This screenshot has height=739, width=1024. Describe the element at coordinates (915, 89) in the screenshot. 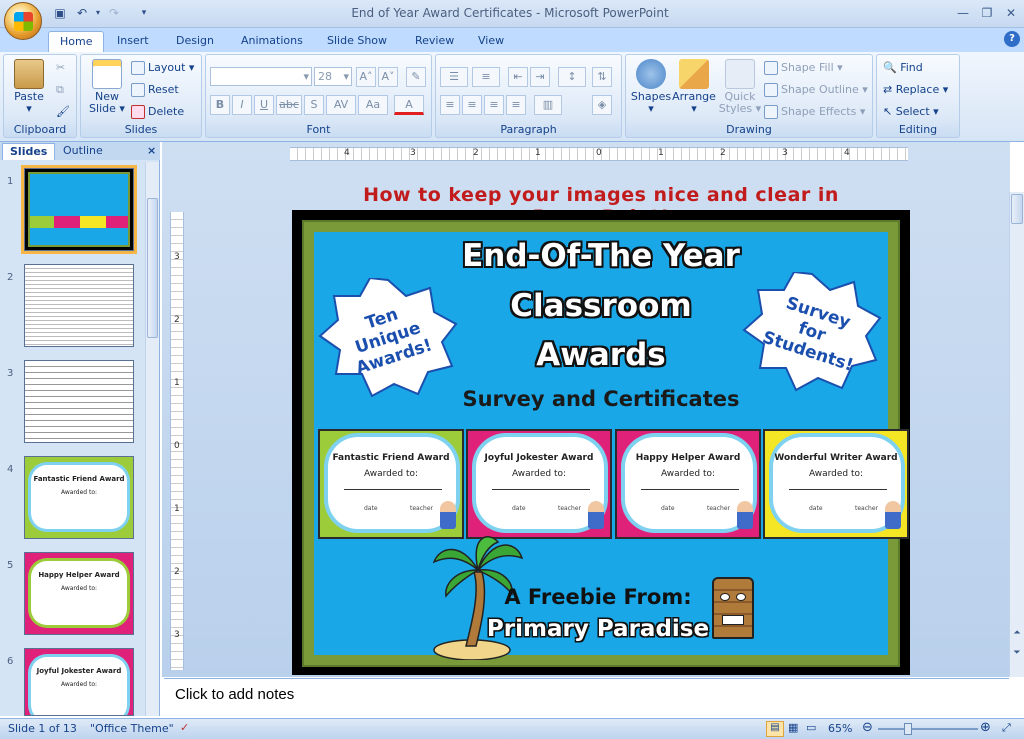

I see `replace-button: ⇄ Replace ▾` at that location.